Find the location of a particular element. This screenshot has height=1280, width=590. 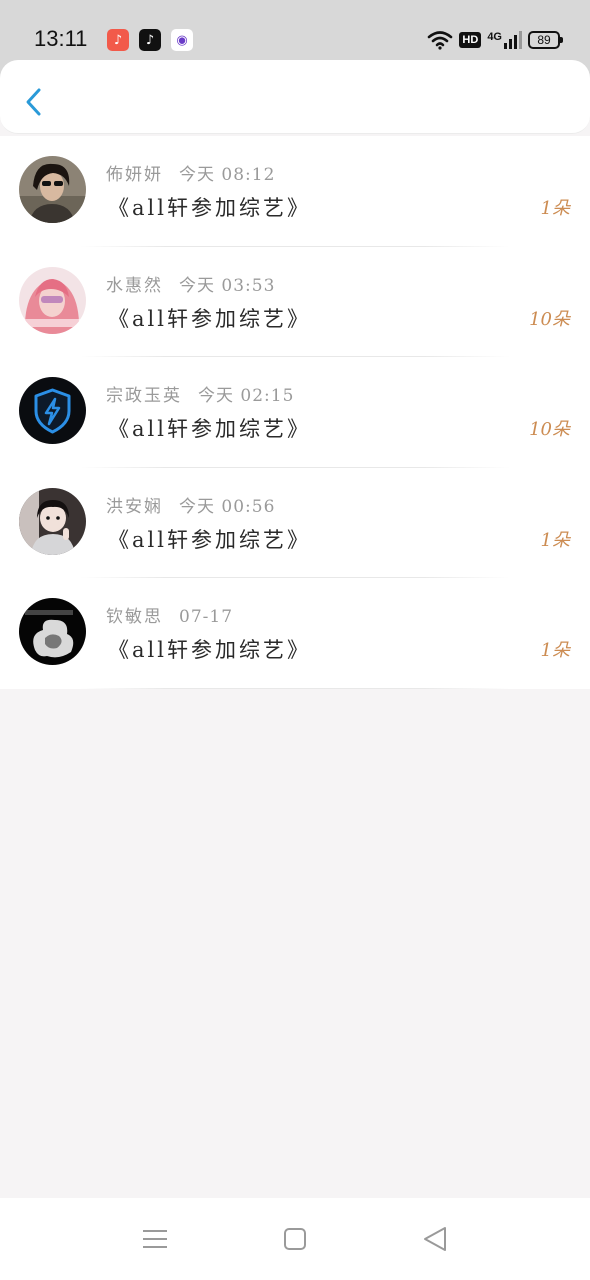

back-triangle-button is located at coordinates (435, 1239).